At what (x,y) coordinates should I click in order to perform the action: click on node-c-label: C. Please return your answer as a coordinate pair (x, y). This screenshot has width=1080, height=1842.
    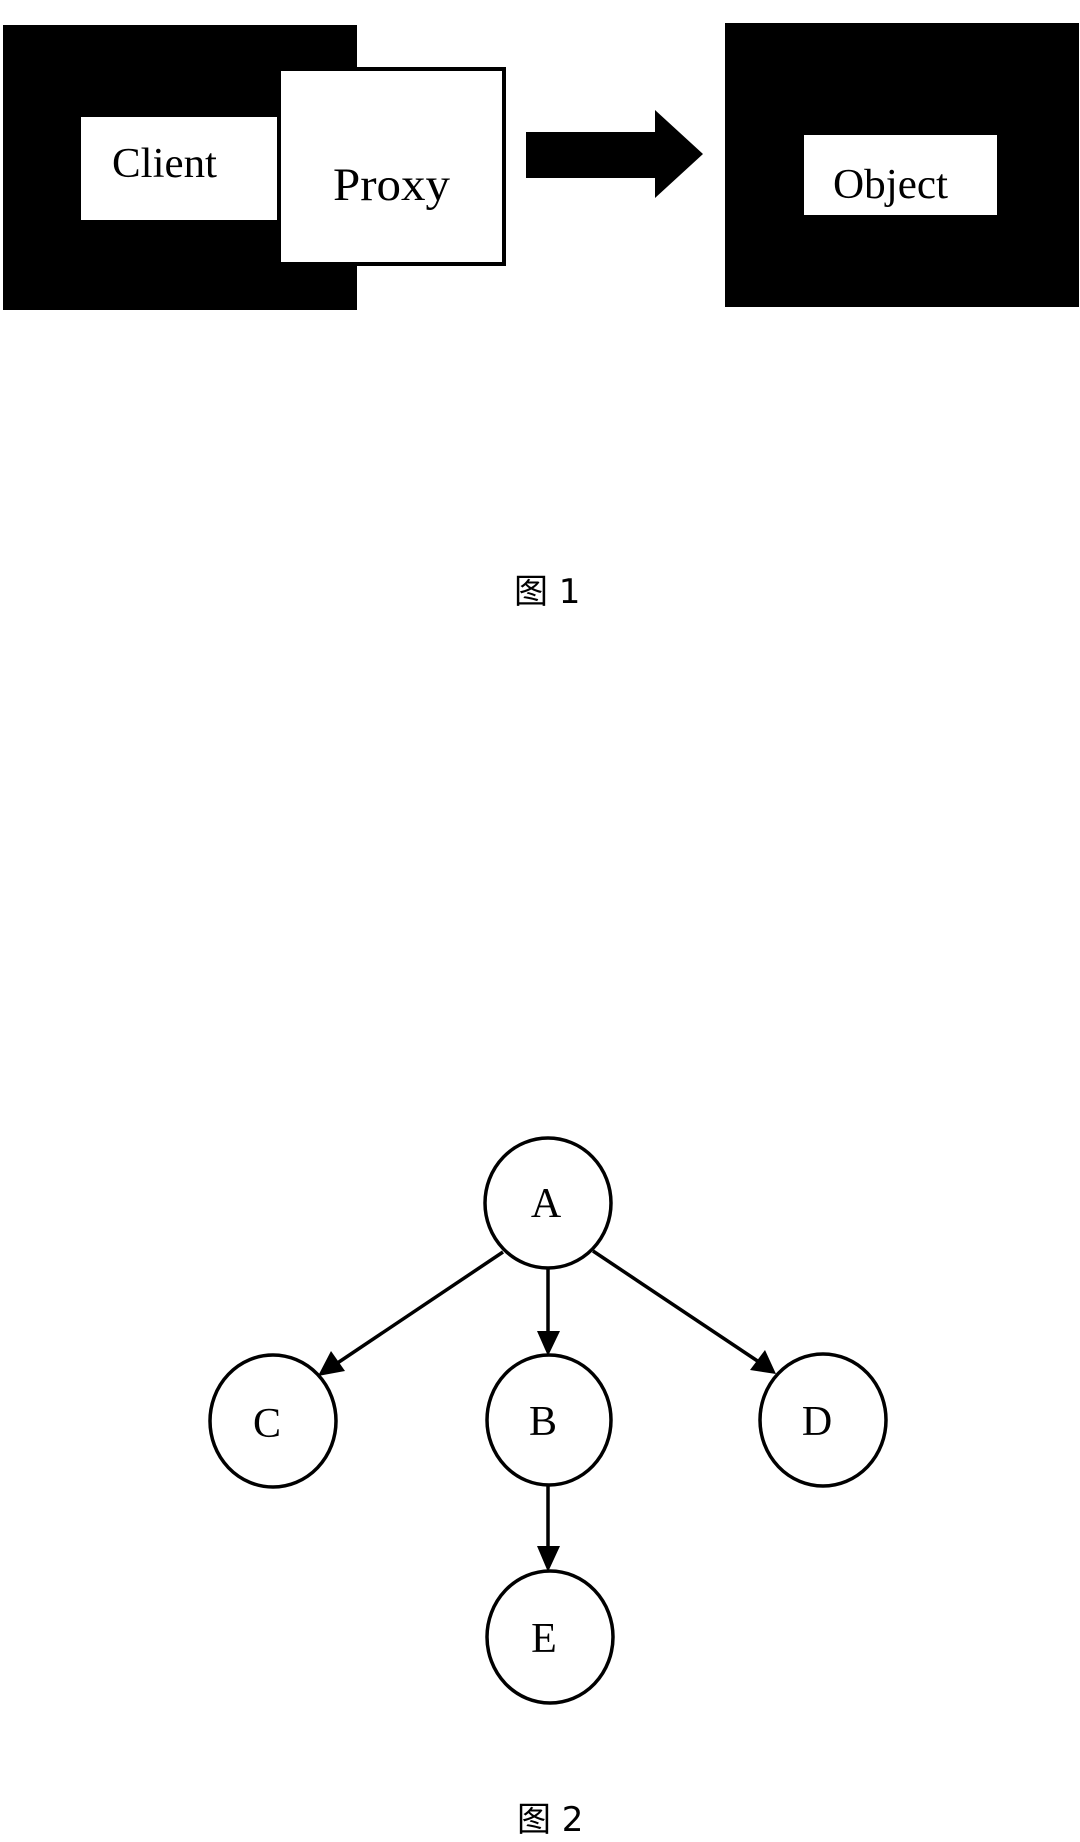
    Looking at the image, I should click on (267, 1424).